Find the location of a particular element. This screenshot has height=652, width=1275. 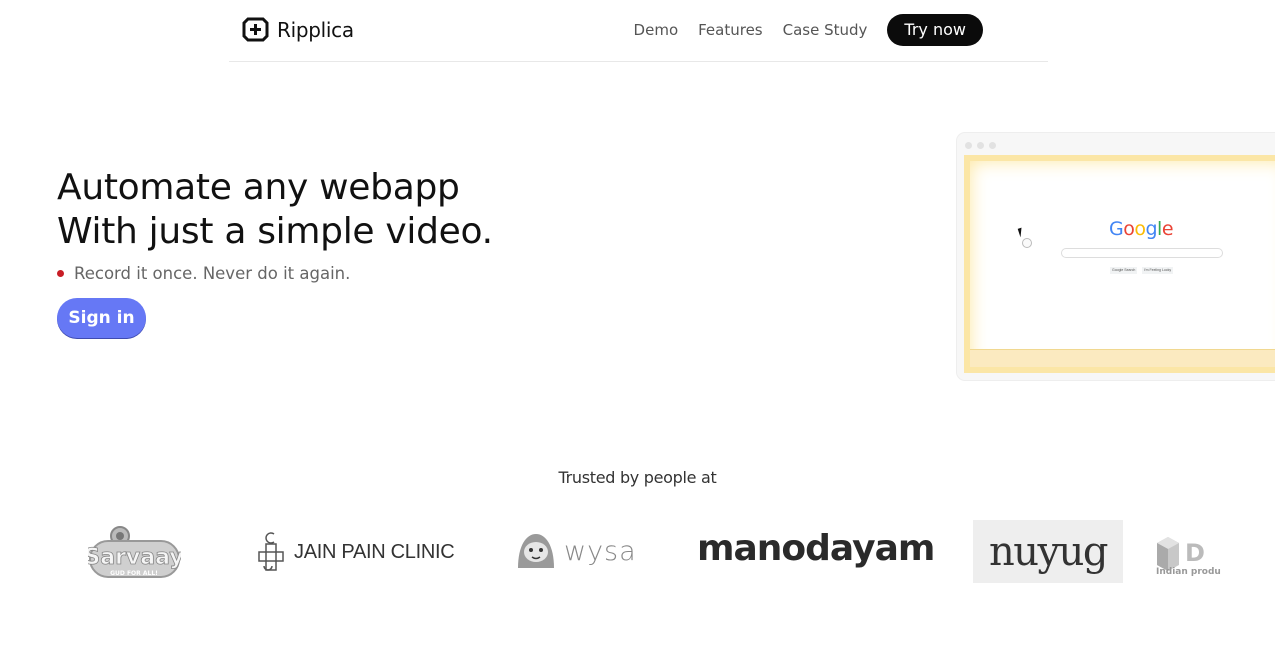

jain-clinic-icon is located at coordinates (271, 551).